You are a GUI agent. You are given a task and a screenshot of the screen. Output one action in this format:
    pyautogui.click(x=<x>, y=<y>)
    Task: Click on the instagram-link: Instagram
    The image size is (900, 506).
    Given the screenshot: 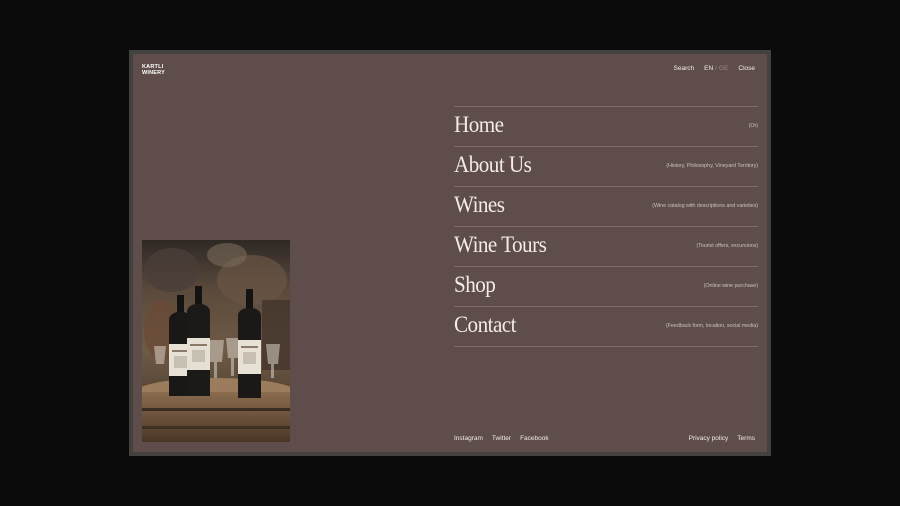 What is the action you would take?
    pyautogui.click(x=468, y=438)
    